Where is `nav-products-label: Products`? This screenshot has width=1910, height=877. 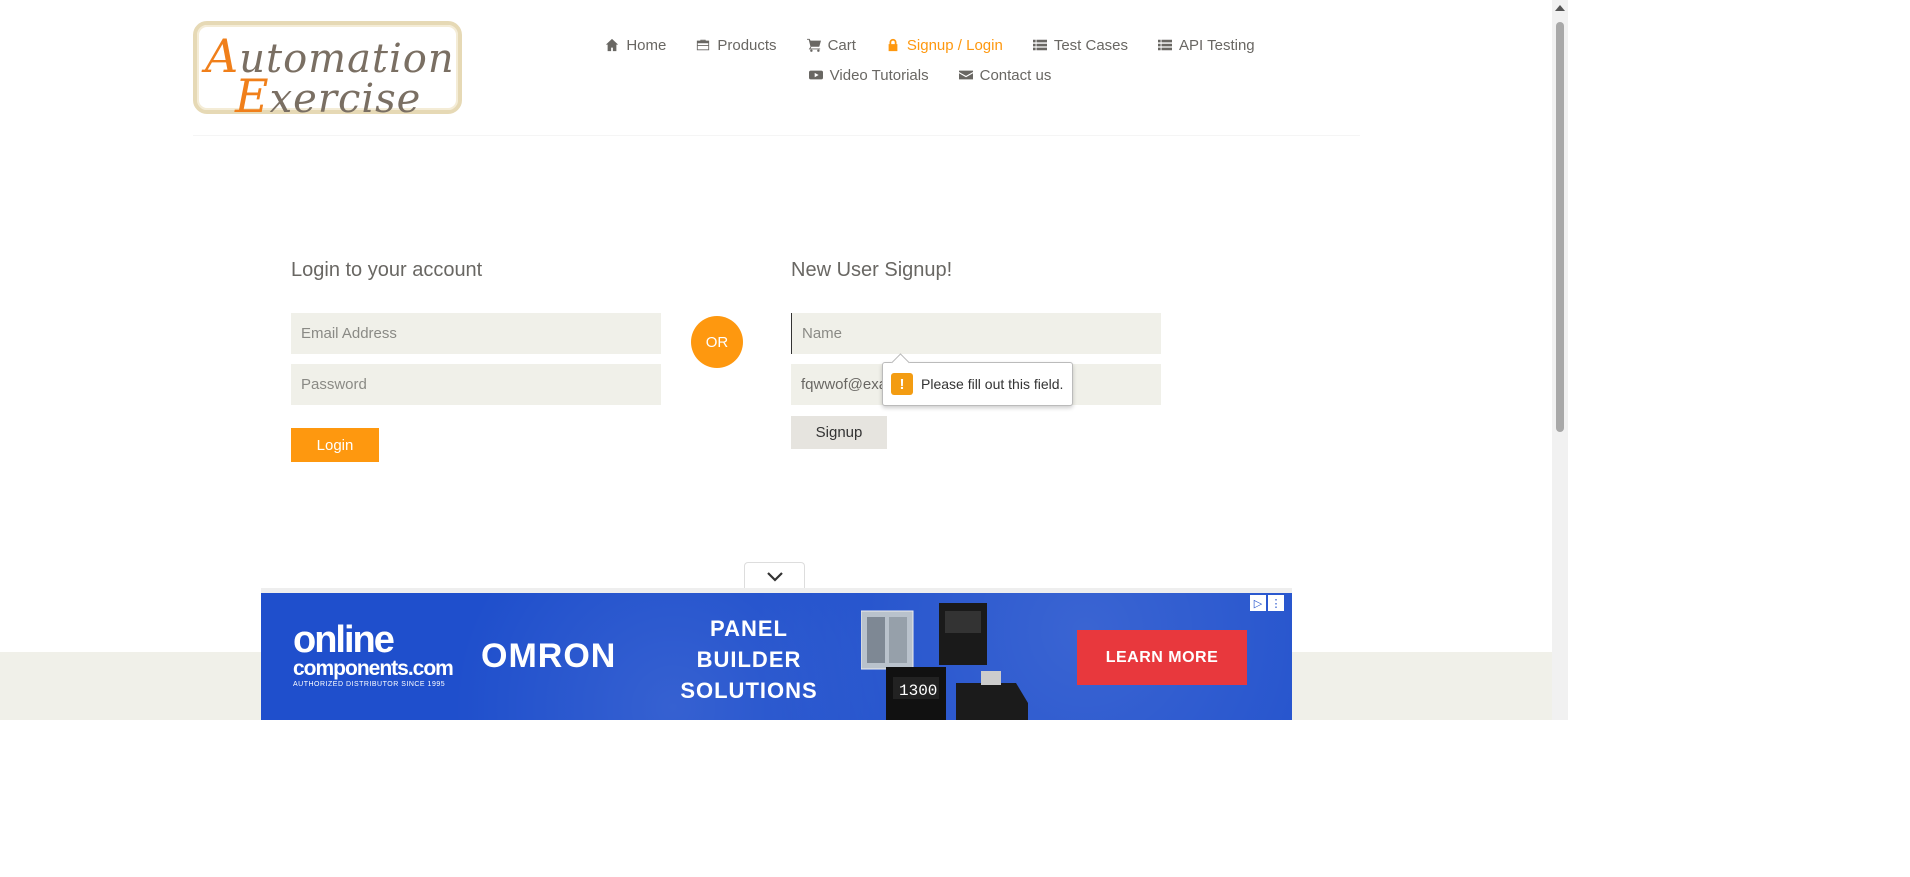 nav-products-label: Products is located at coordinates (747, 45).